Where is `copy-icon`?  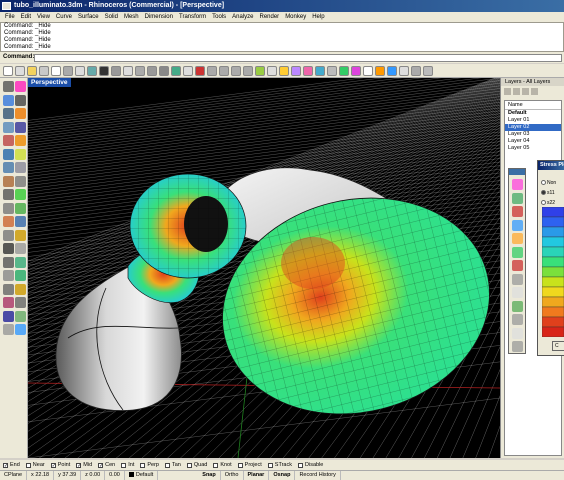 copy-icon is located at coordinates (80, 70).